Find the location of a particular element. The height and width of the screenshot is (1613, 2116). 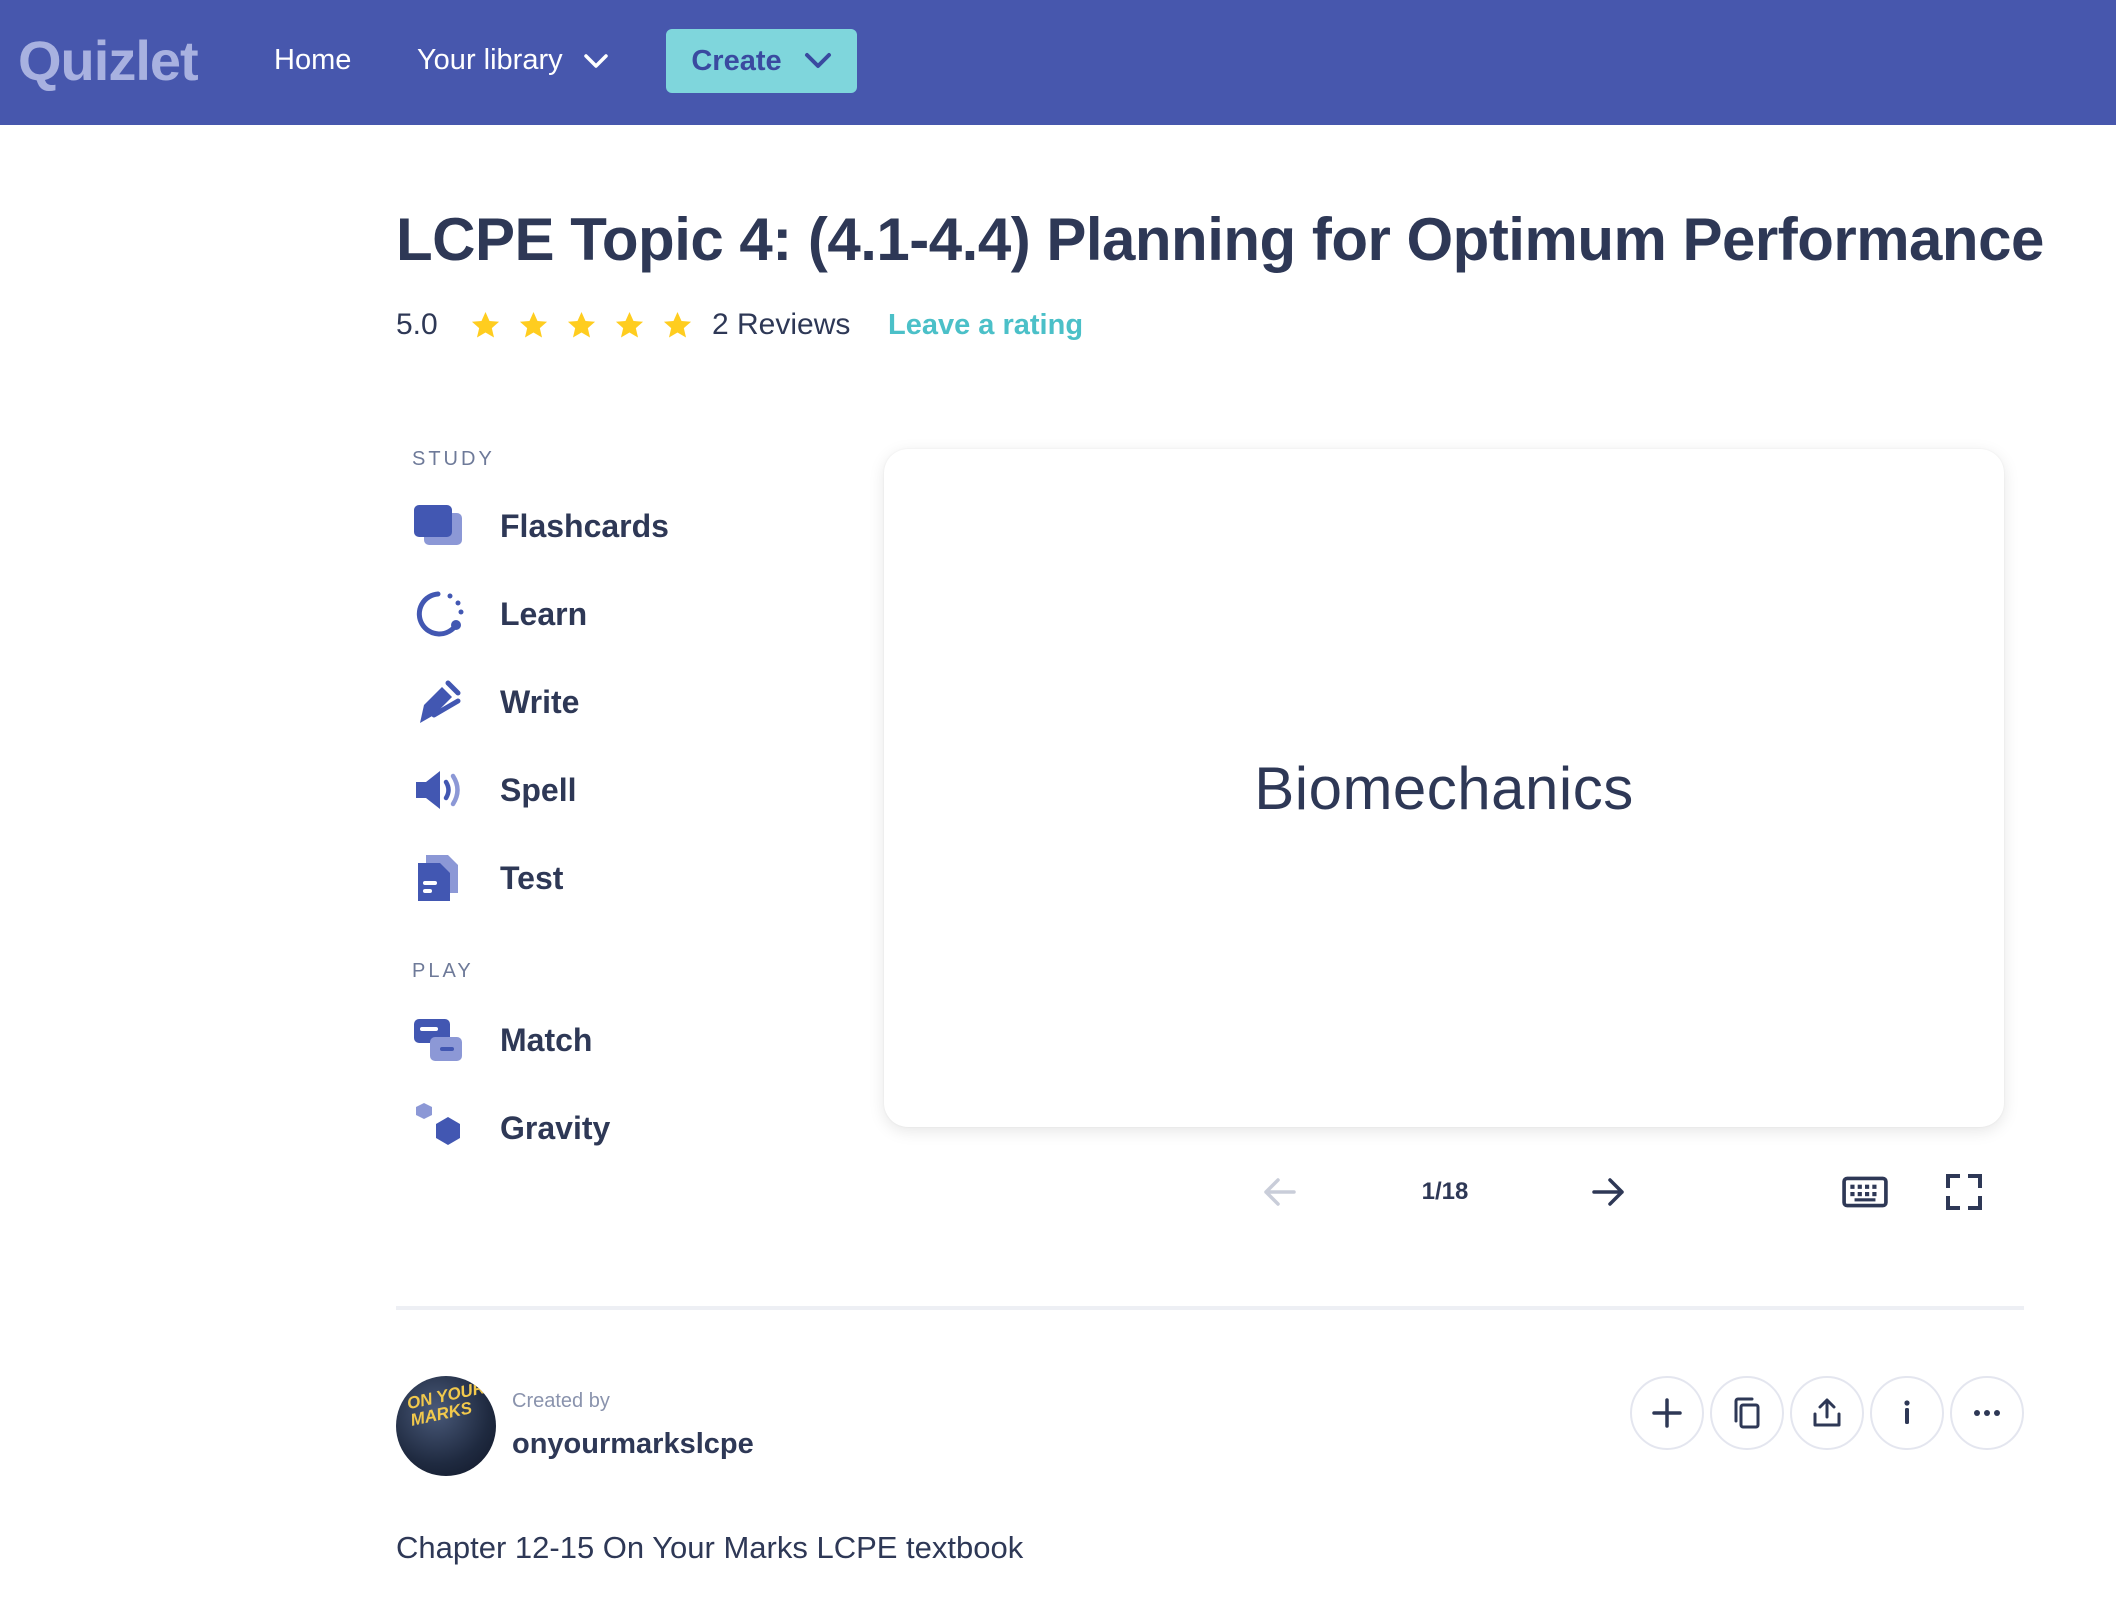

previous-card-button is located at coordinates (1280, 1192).